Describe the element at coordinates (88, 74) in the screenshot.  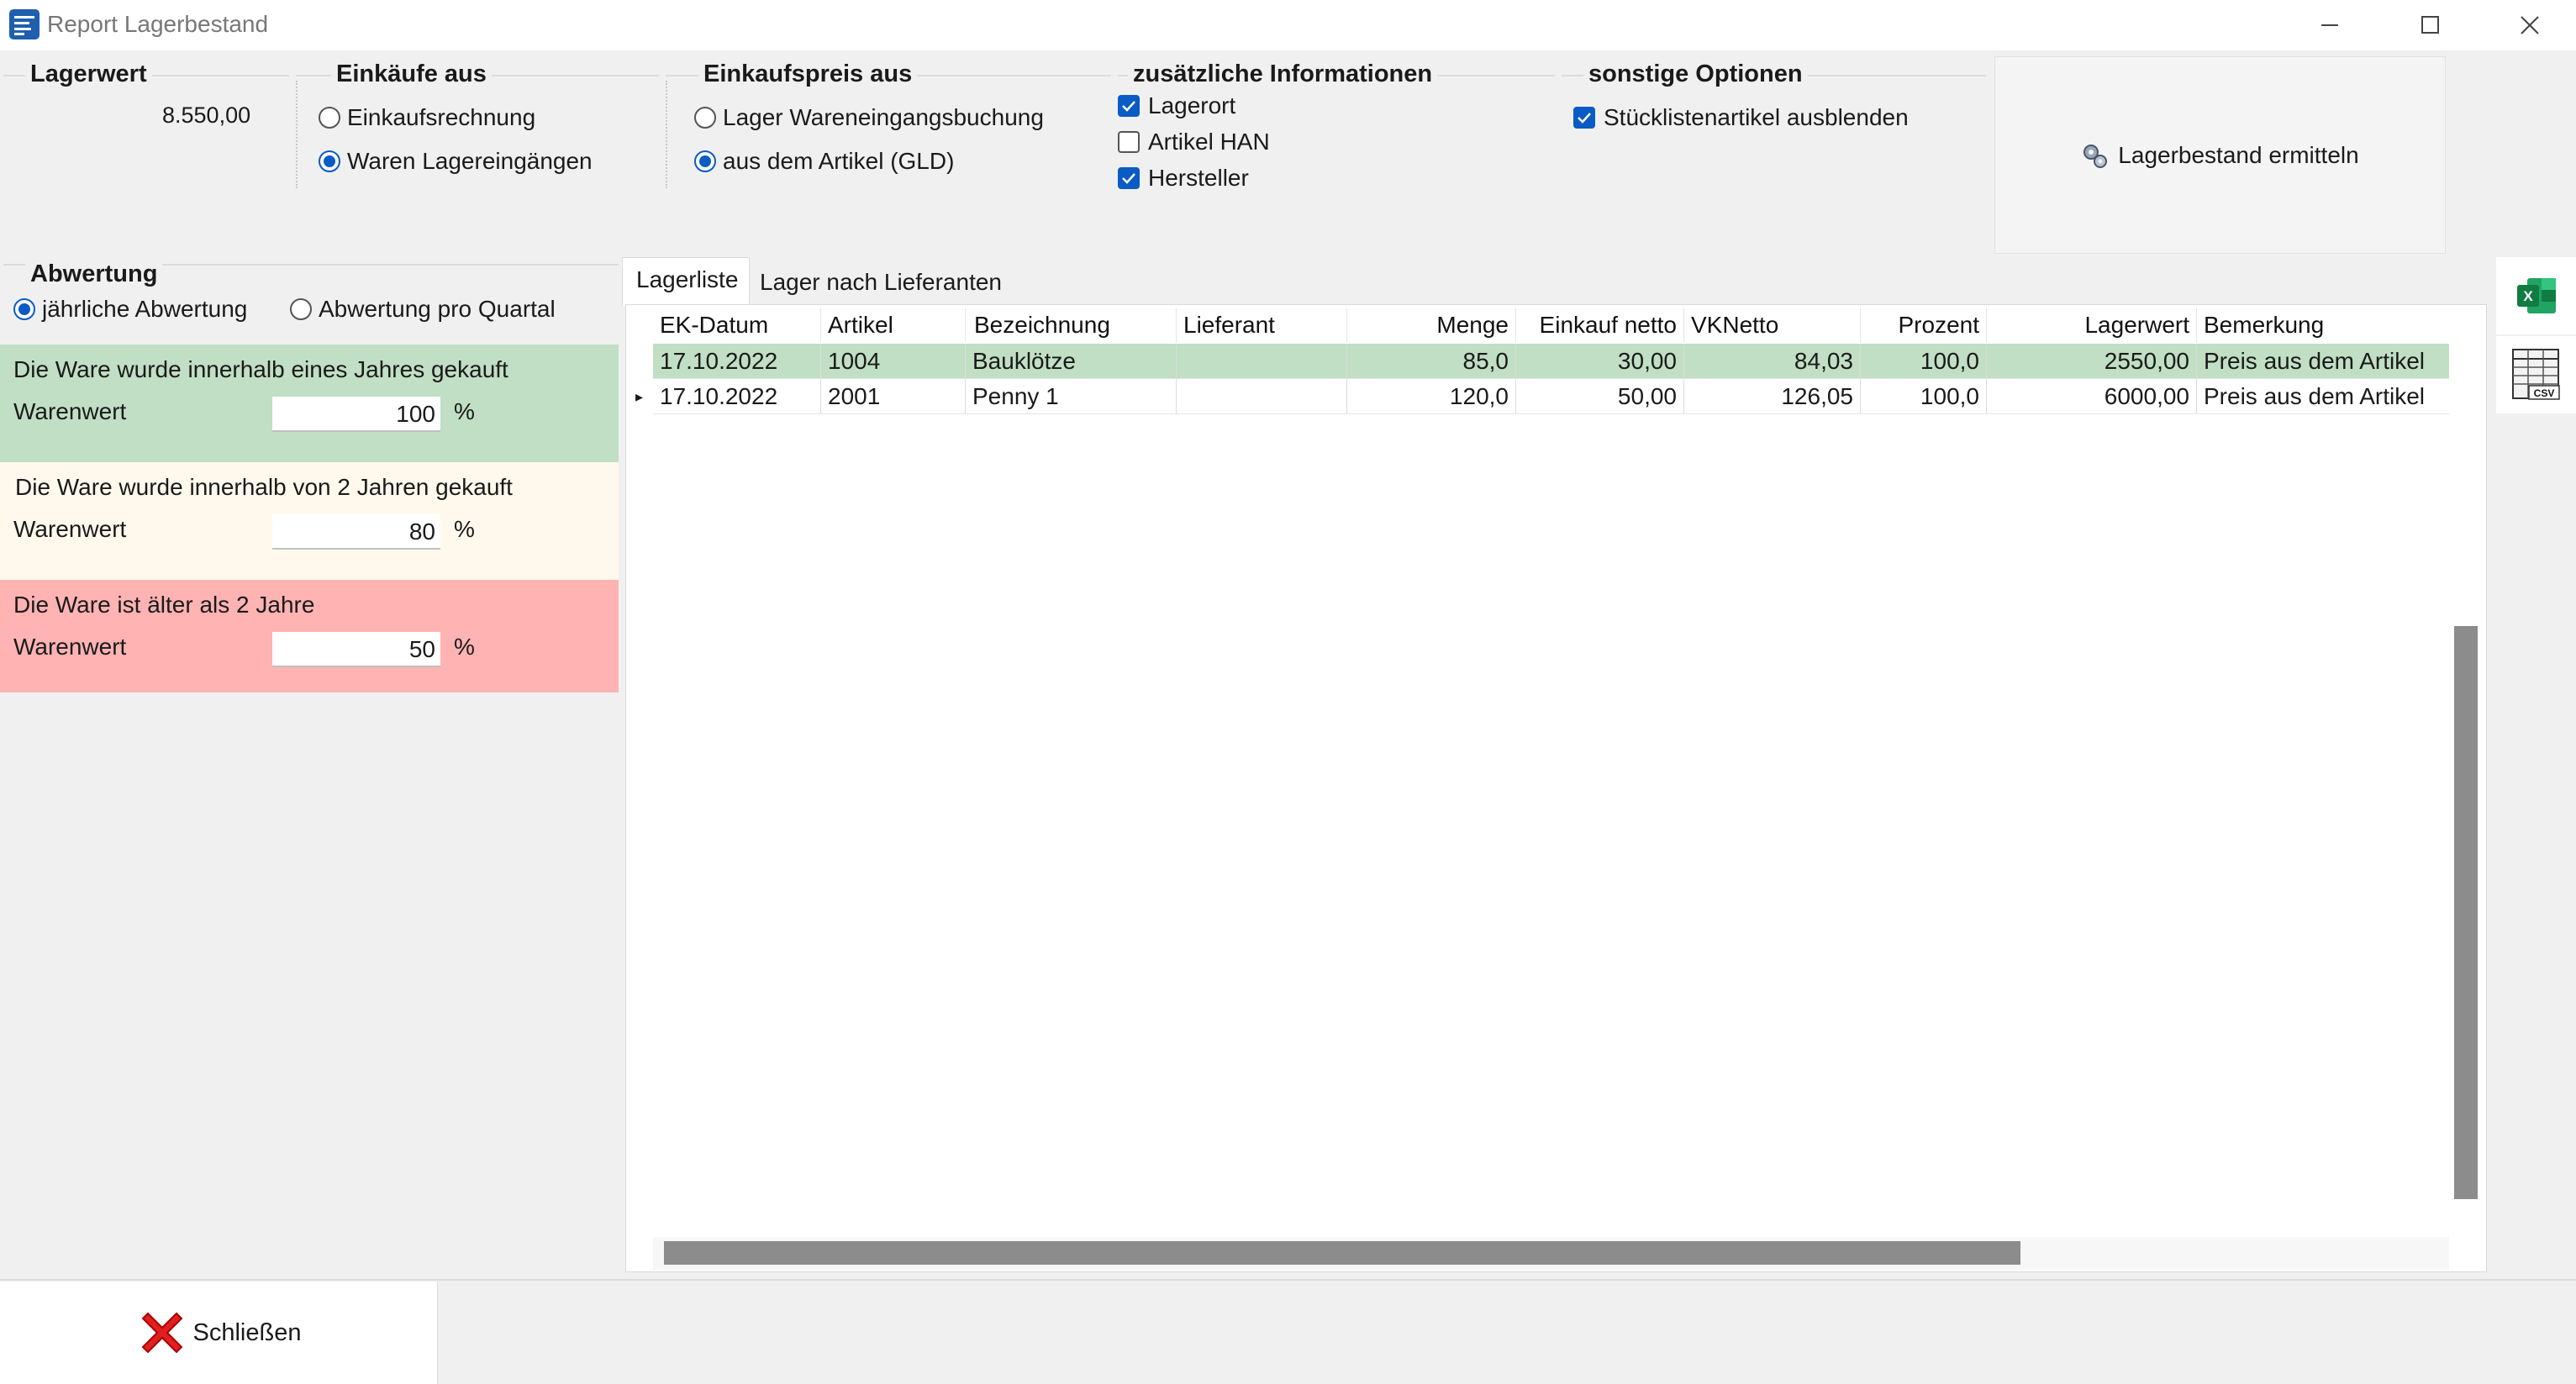
I see `lagerwert-heading: Lagerwert` at that location.